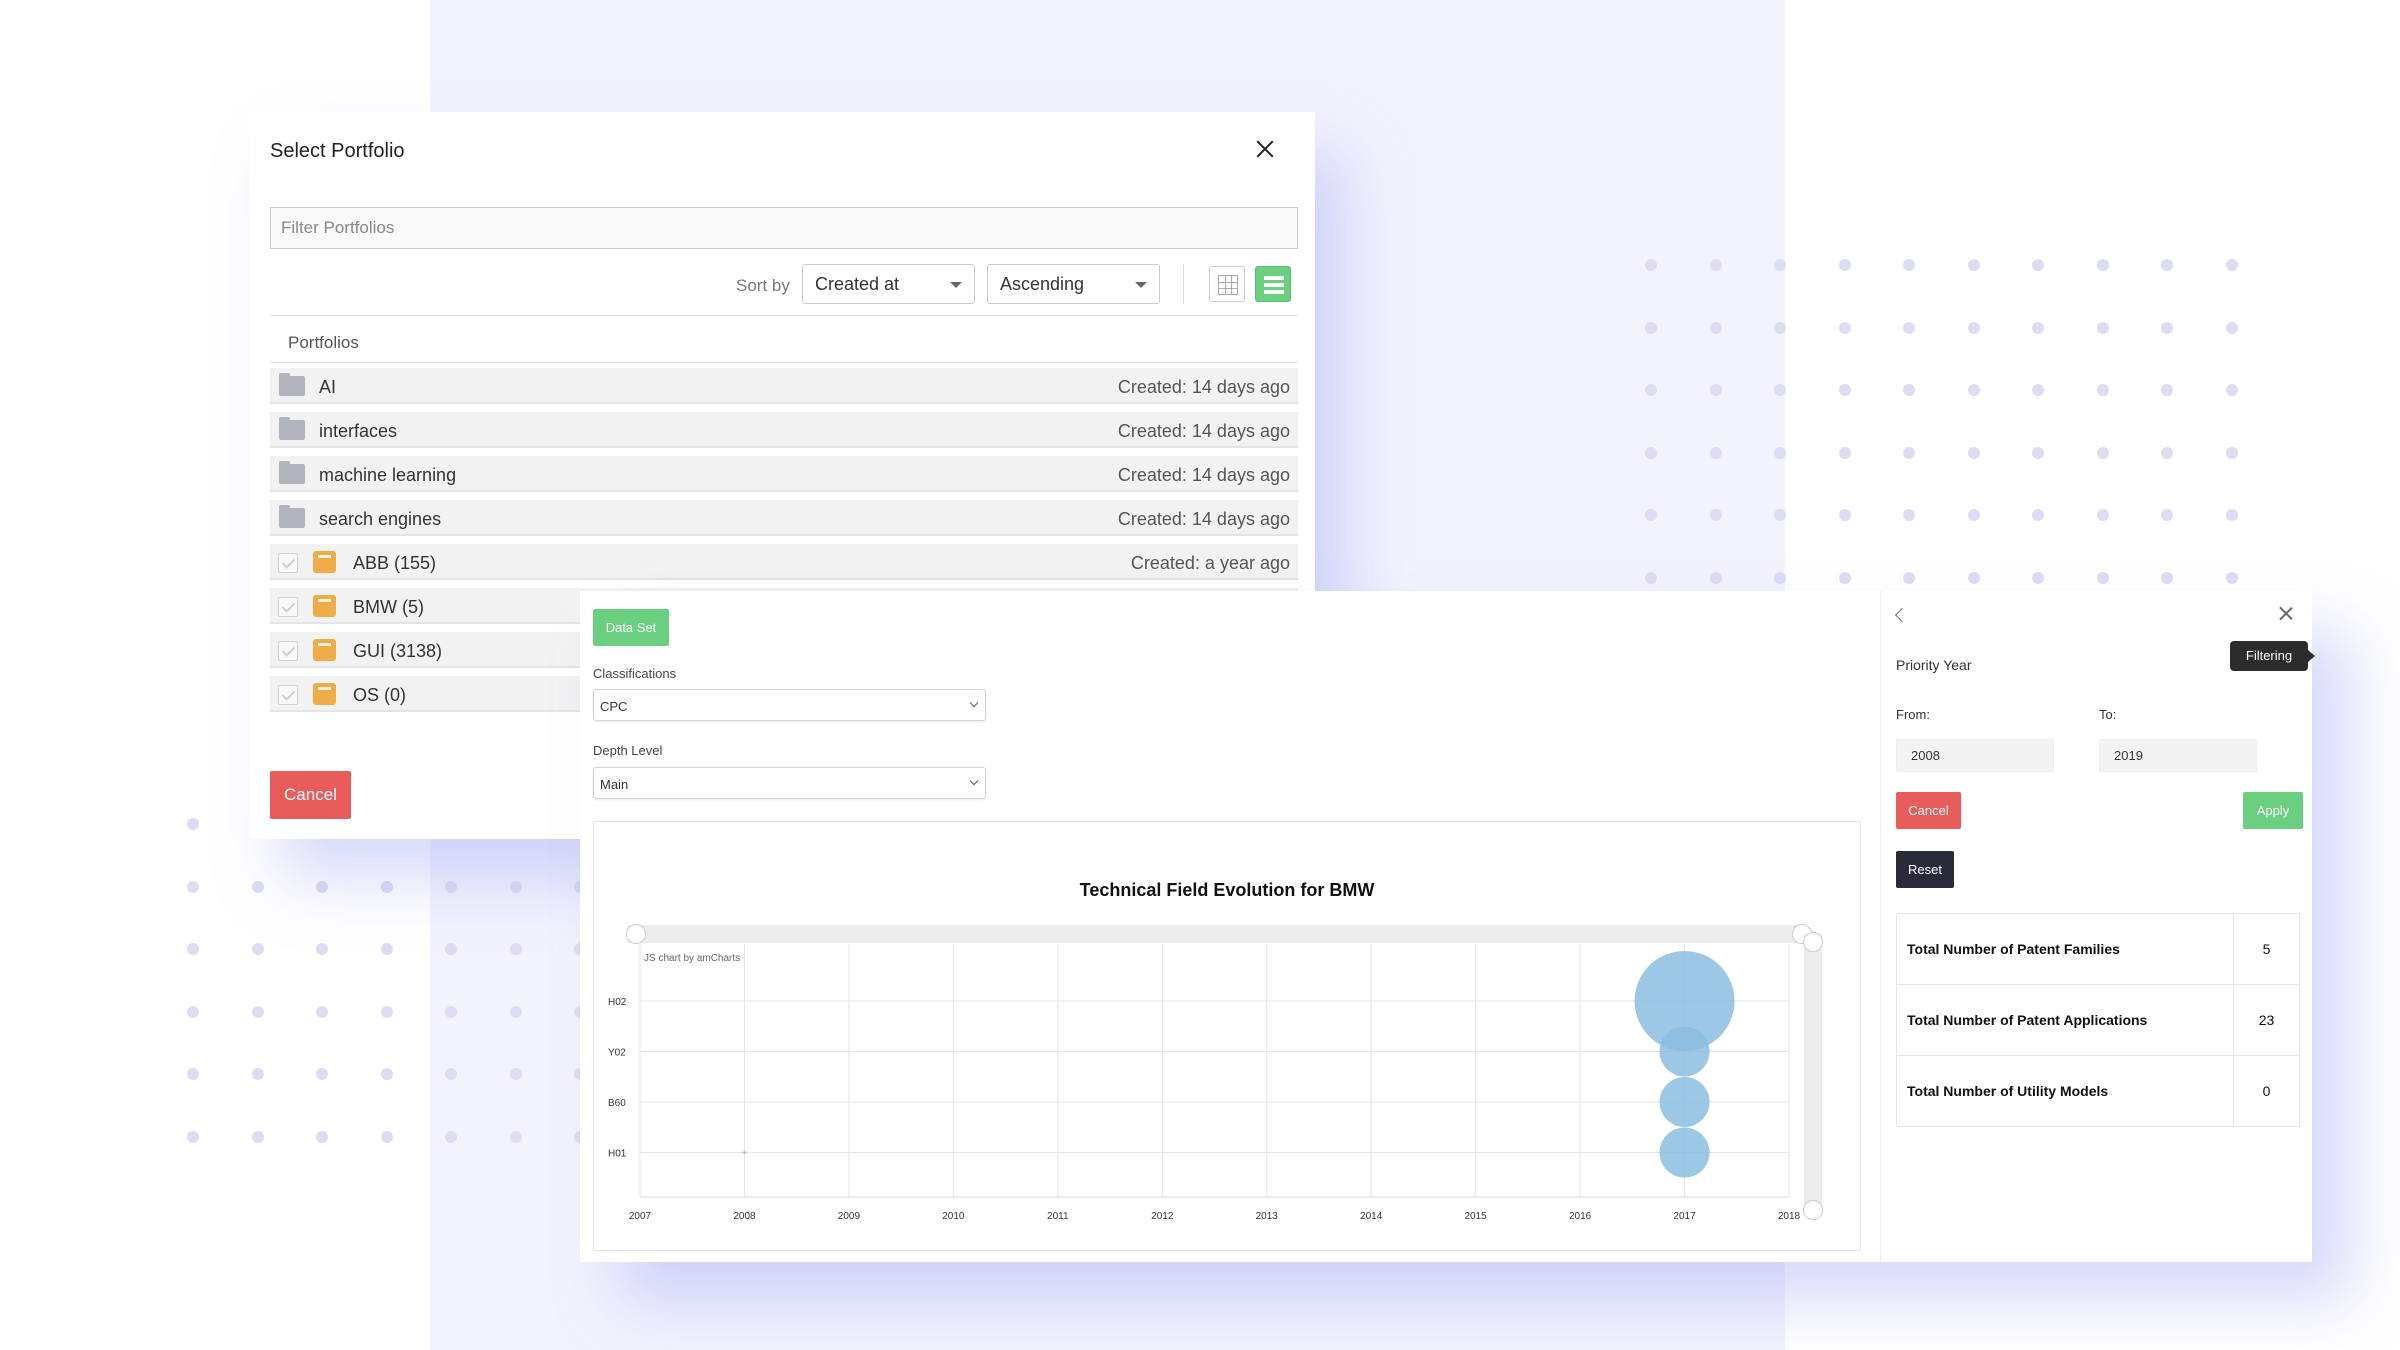  Describe the element at coordinates (784, 518) in the screenshot. I see `folder-row: search engines Created: 14 days ago` at that location.